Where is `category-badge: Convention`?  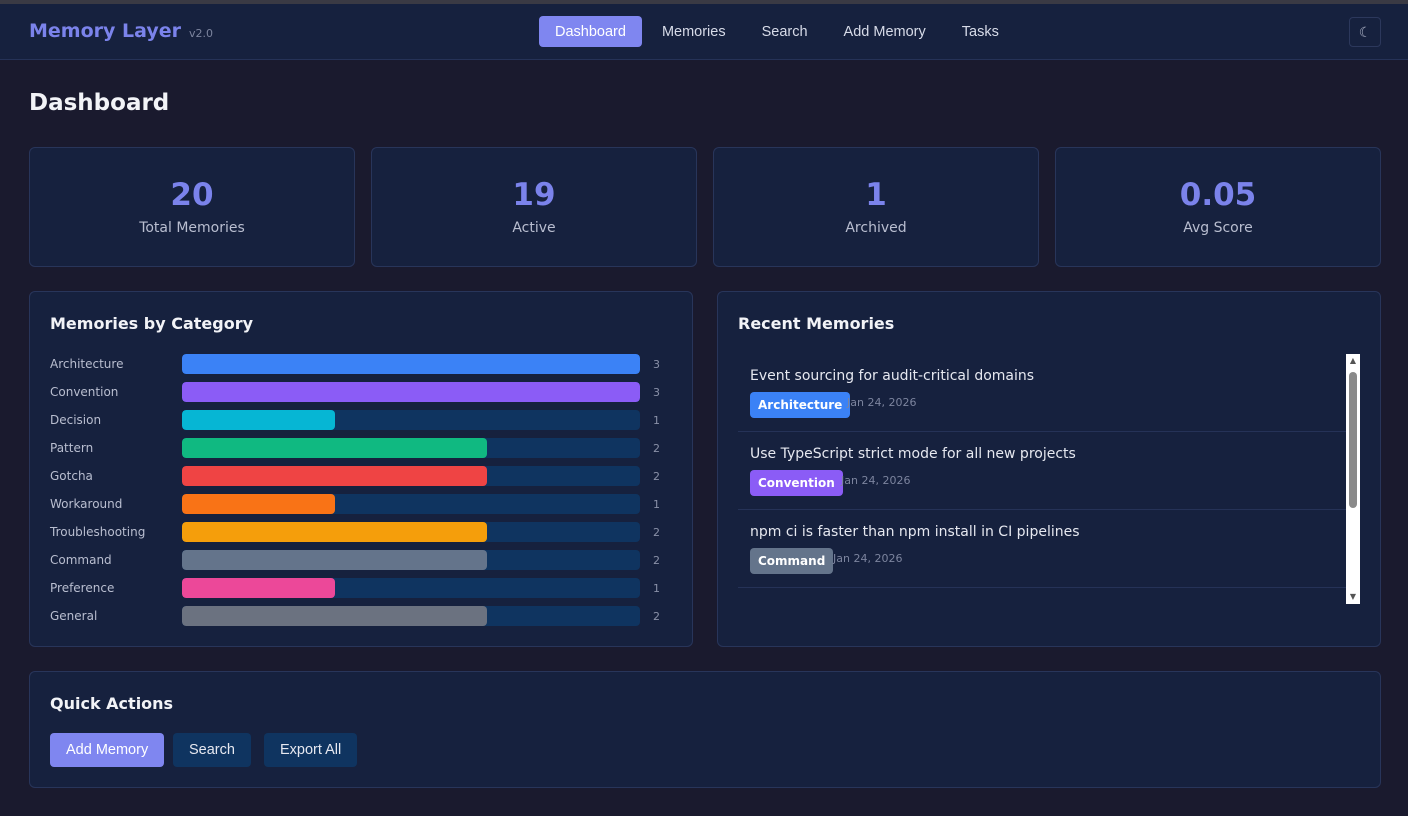 category-badge: Convention is located at coordinates (796, 483).